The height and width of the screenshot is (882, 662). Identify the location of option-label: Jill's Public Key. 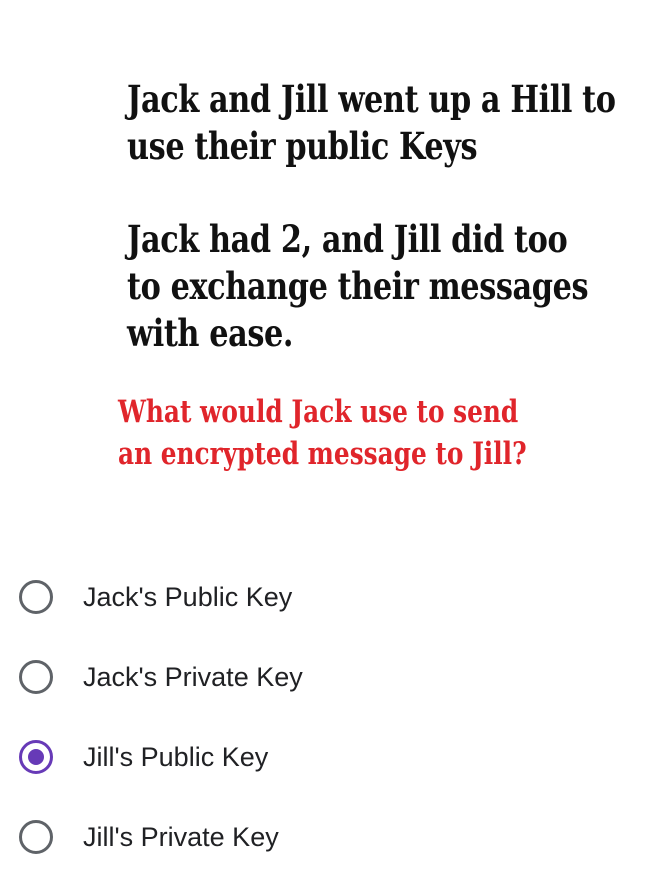
(176, 757).